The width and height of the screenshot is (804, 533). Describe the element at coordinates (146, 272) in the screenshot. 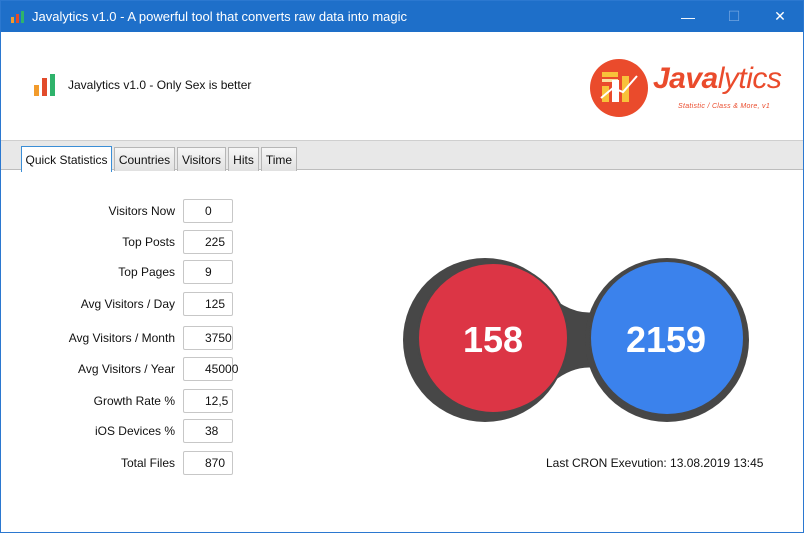

I see `stat-label: Top Pages` at that location.